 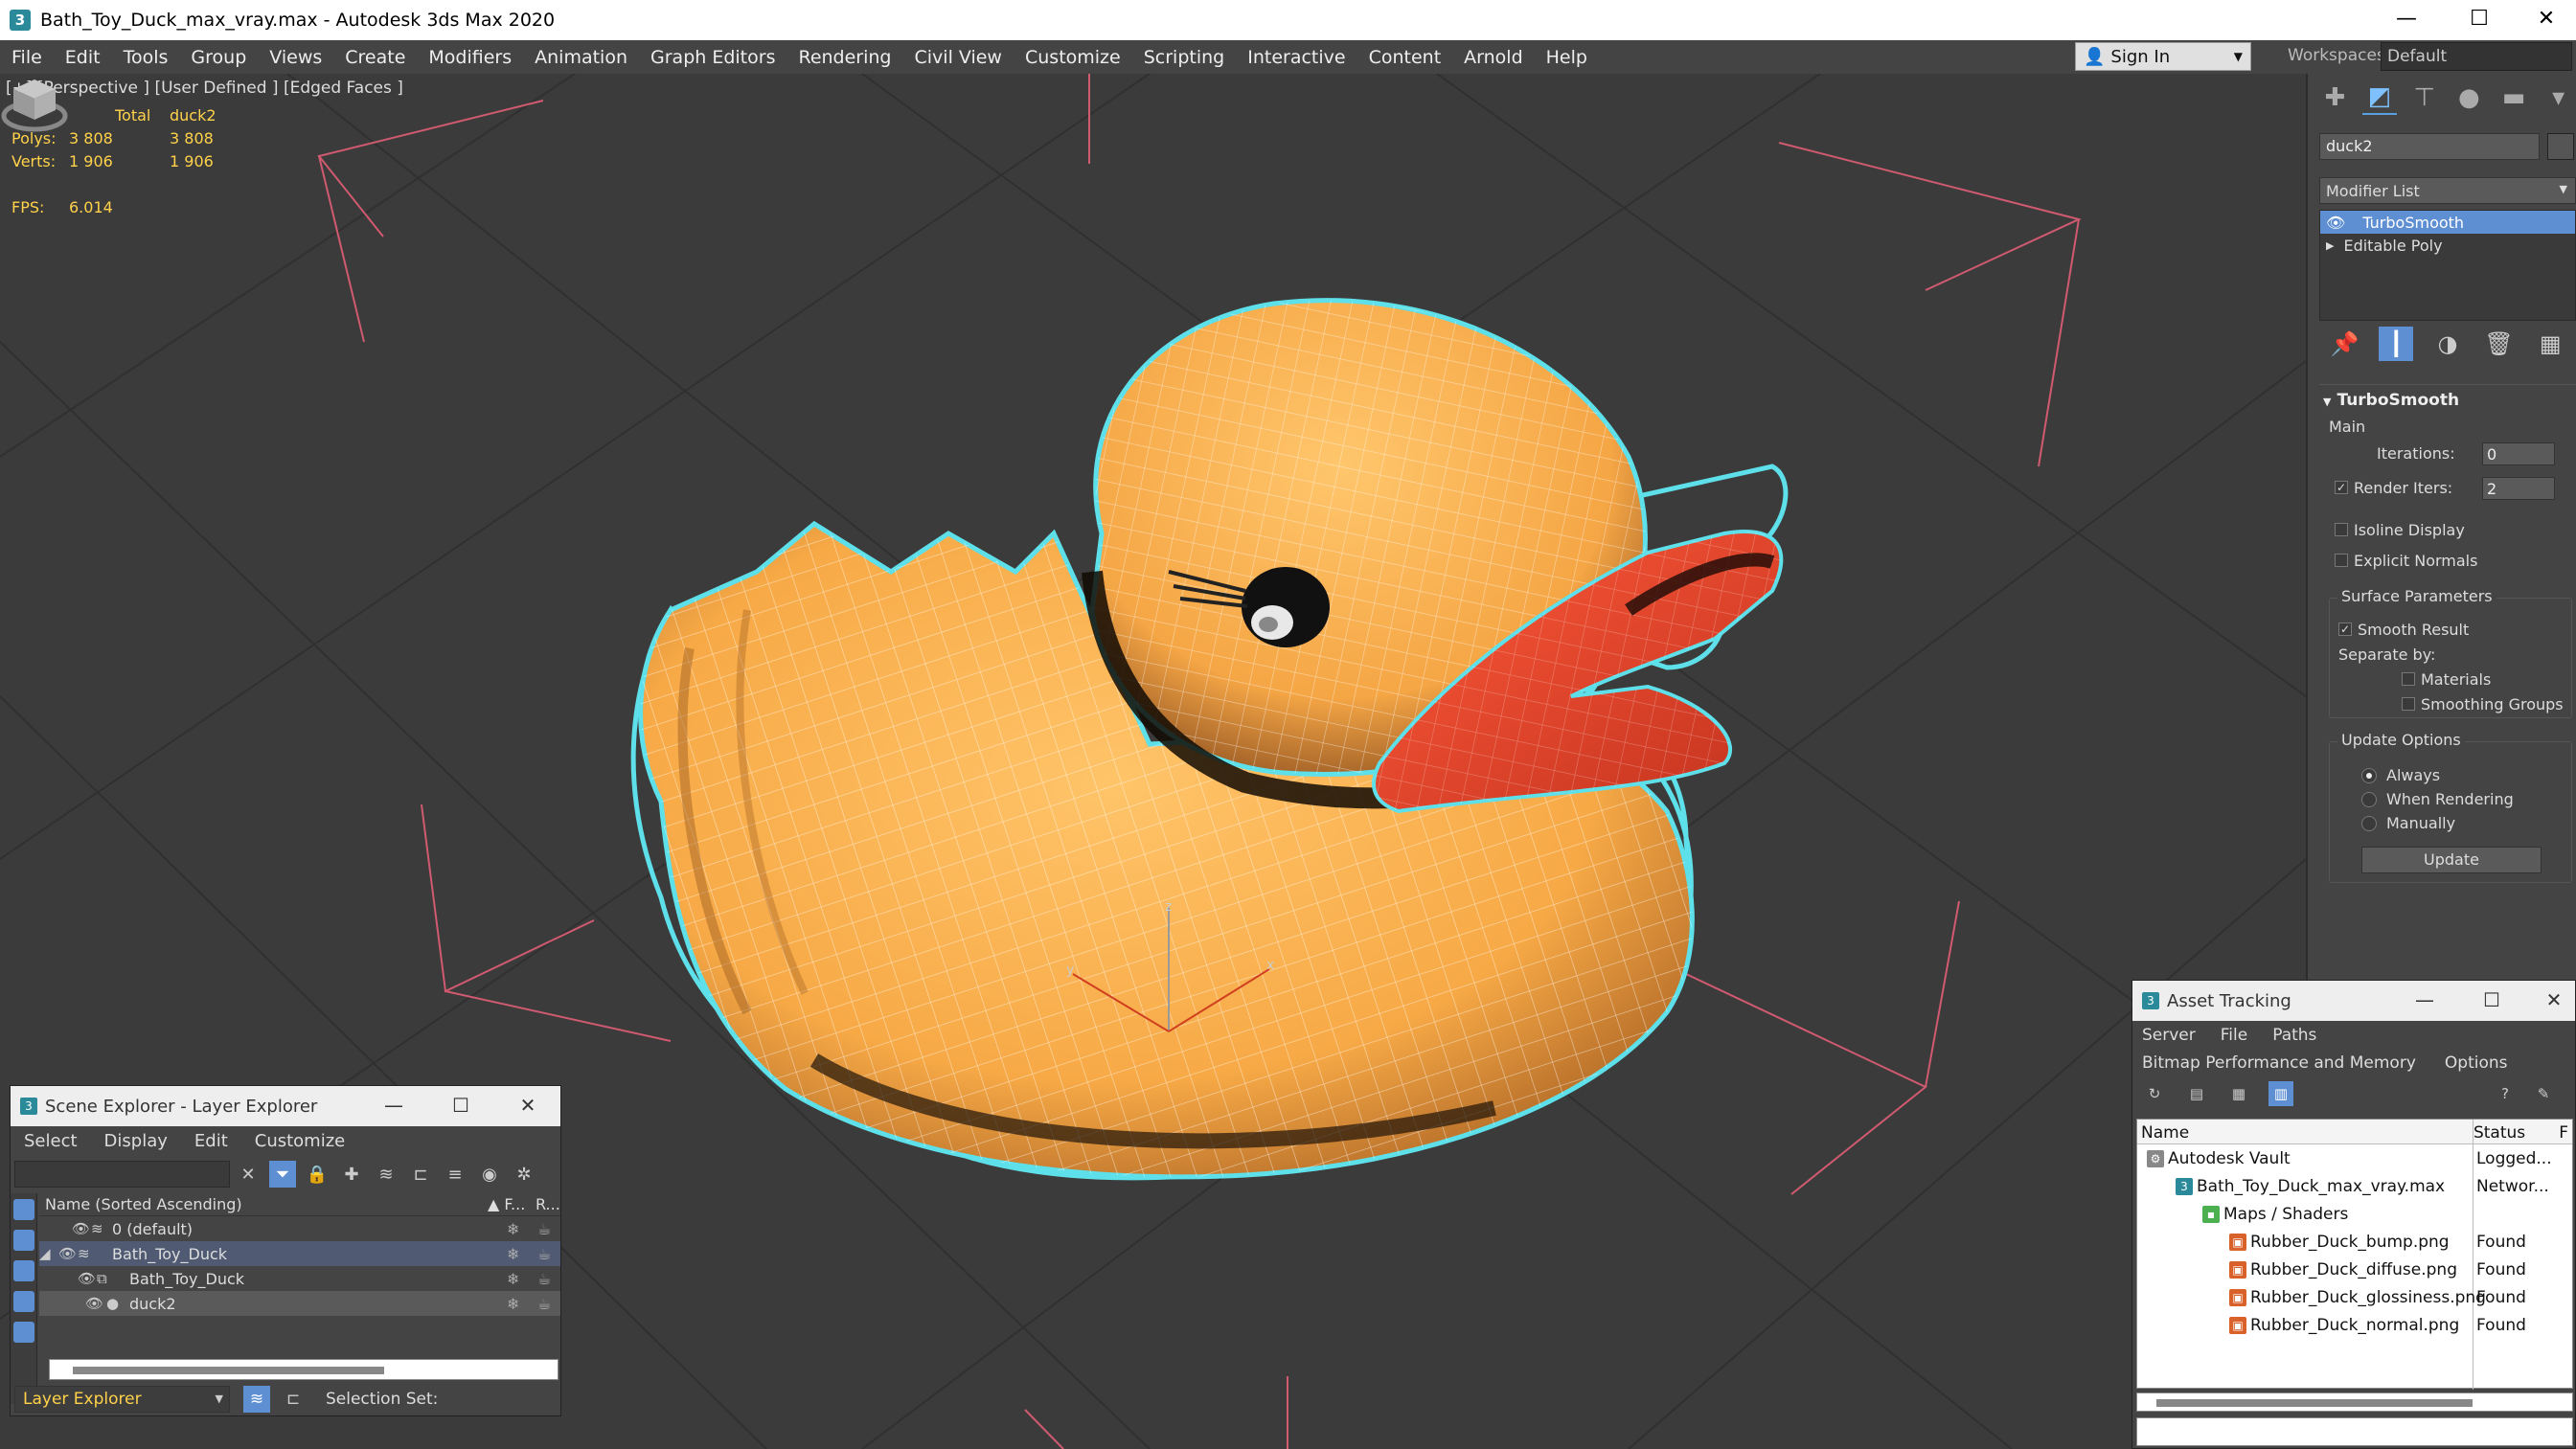 I want to click on menu-views: Views, so click(x=296, y=57).